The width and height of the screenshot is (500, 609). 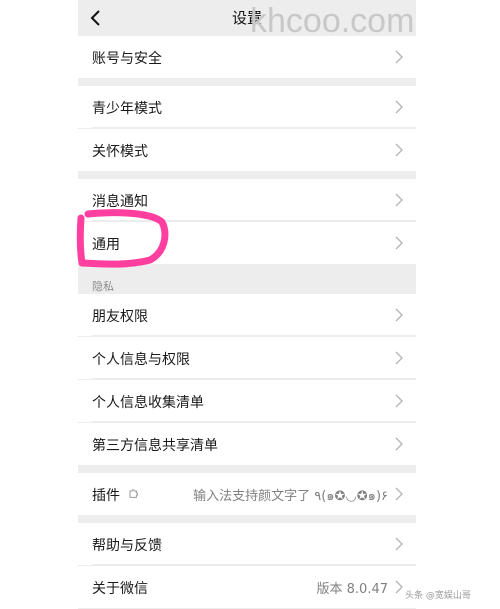 What do you see at coordinates (332, 21) in the screenshot?
I see `watermark: khcoo.com` at bounding box center [332, 21].